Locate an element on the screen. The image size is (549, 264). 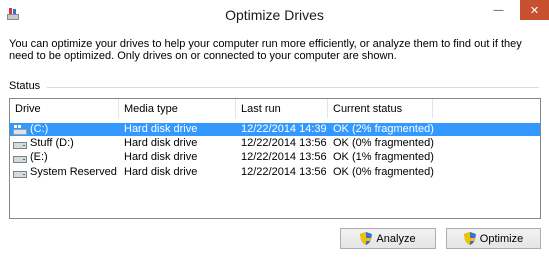
minimize-icon: — is located at coordinates (498, 10).